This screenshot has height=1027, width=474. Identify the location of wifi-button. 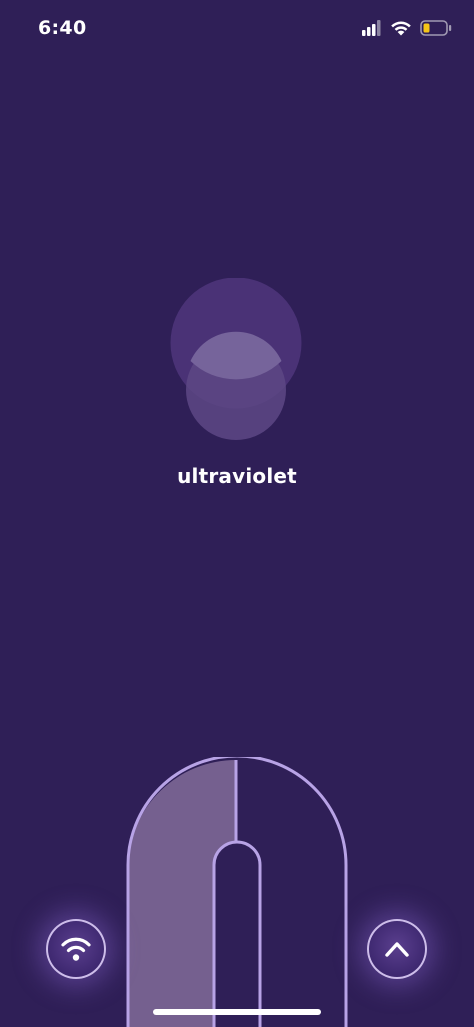
(76, 949).